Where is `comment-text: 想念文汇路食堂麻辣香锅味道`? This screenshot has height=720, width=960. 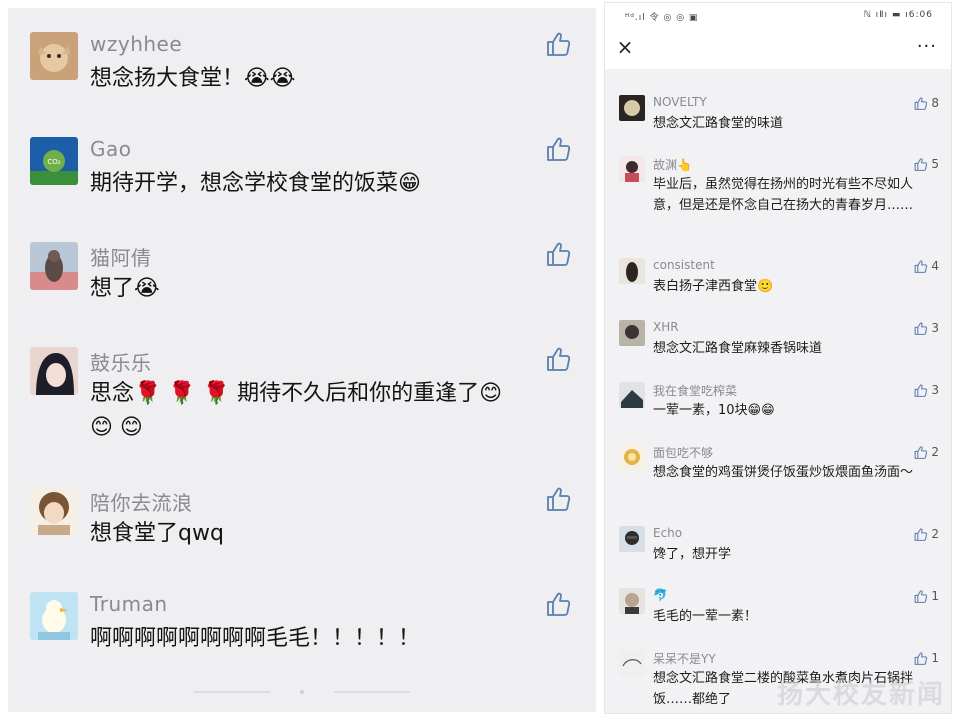 comment-text: 想念文汇路食堂麻辣香锅味道 is located at coordinates (738, 348).